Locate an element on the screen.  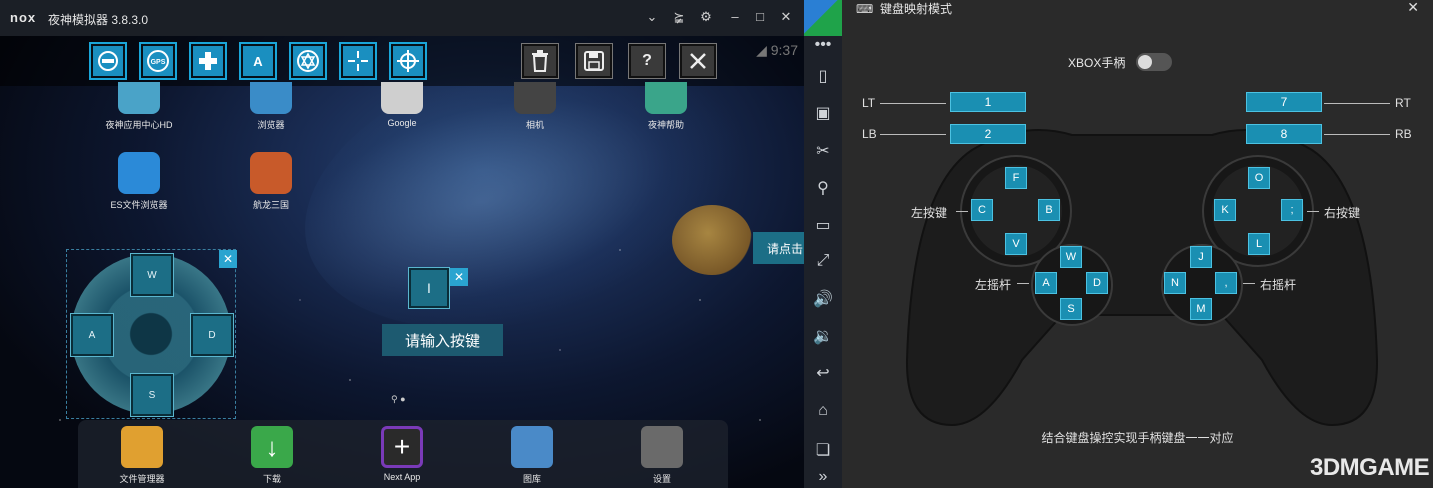
rt-key: 7 is located at coordinates (1284, 102).